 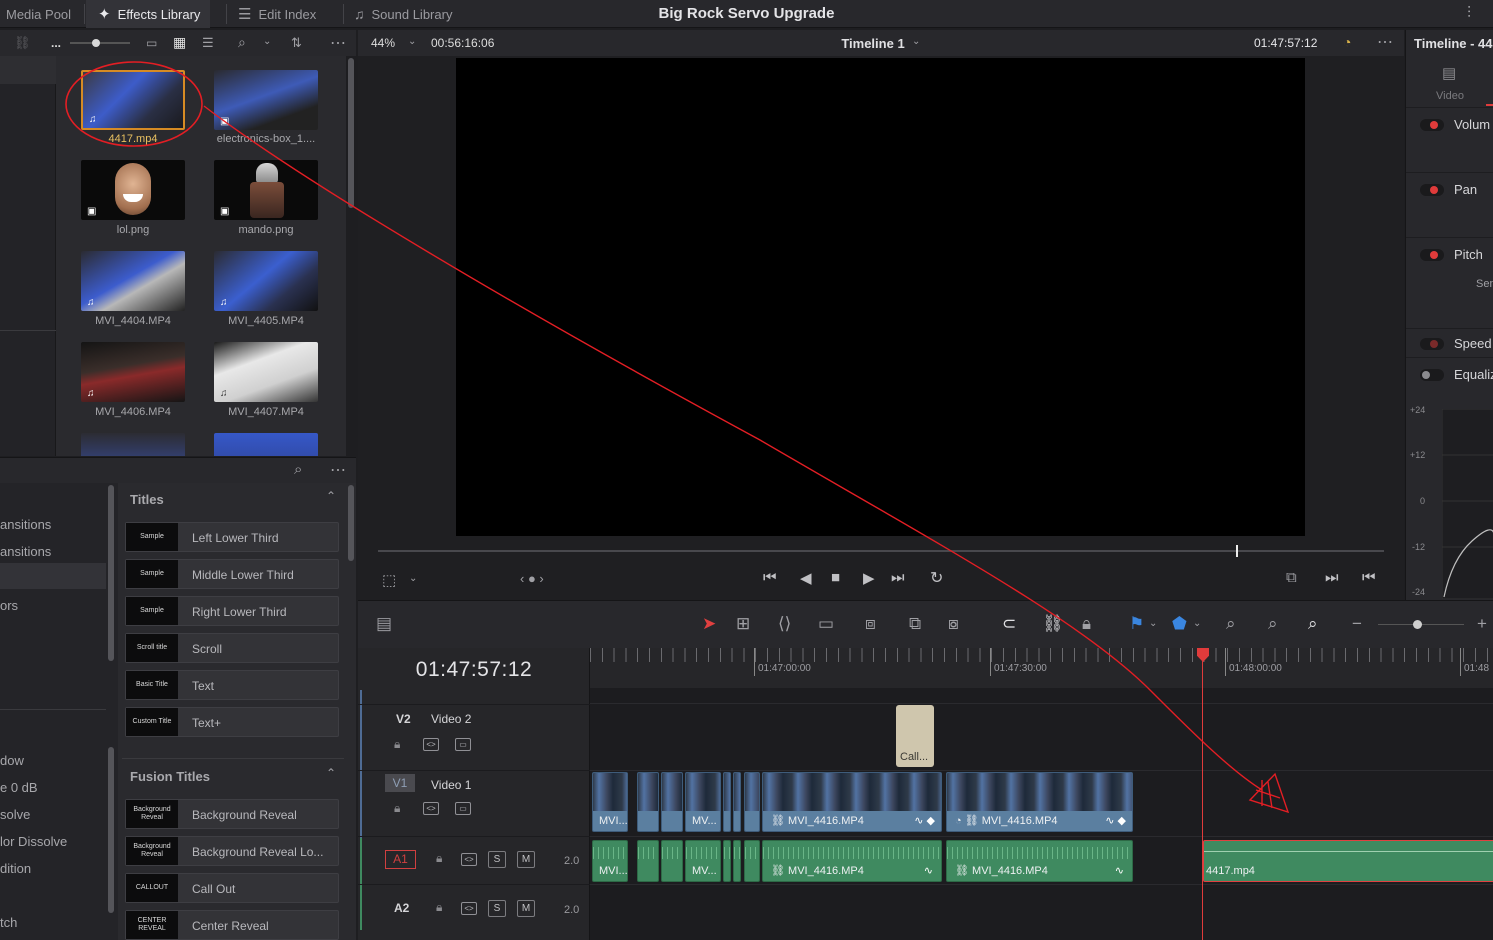 I want to click on category-item: ors, so click(x=9, y=605).